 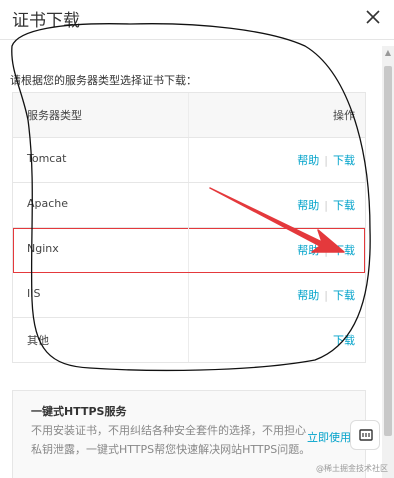 What do you see at coordinates (47, 158) in the screenshot?
I see `server-type-cell: Tomcat` at bounding box center [47, 158].